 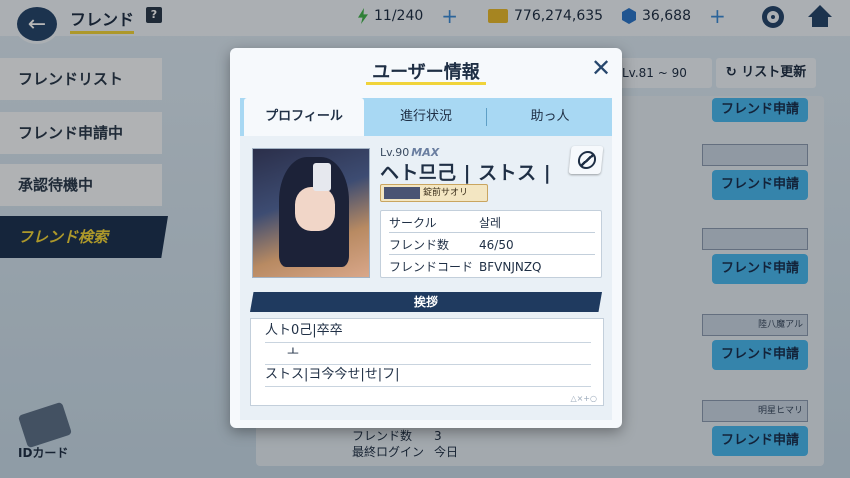 I want to click on stat-label: フレンド数, so click(x=382, y=436).